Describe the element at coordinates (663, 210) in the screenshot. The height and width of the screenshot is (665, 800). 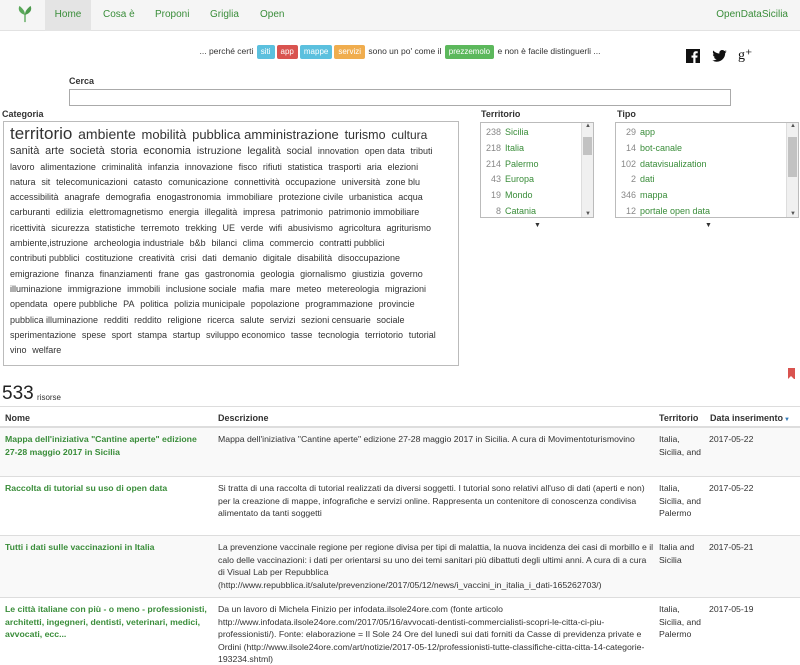
I see `tipo-option: 12 portale open data` at that location.